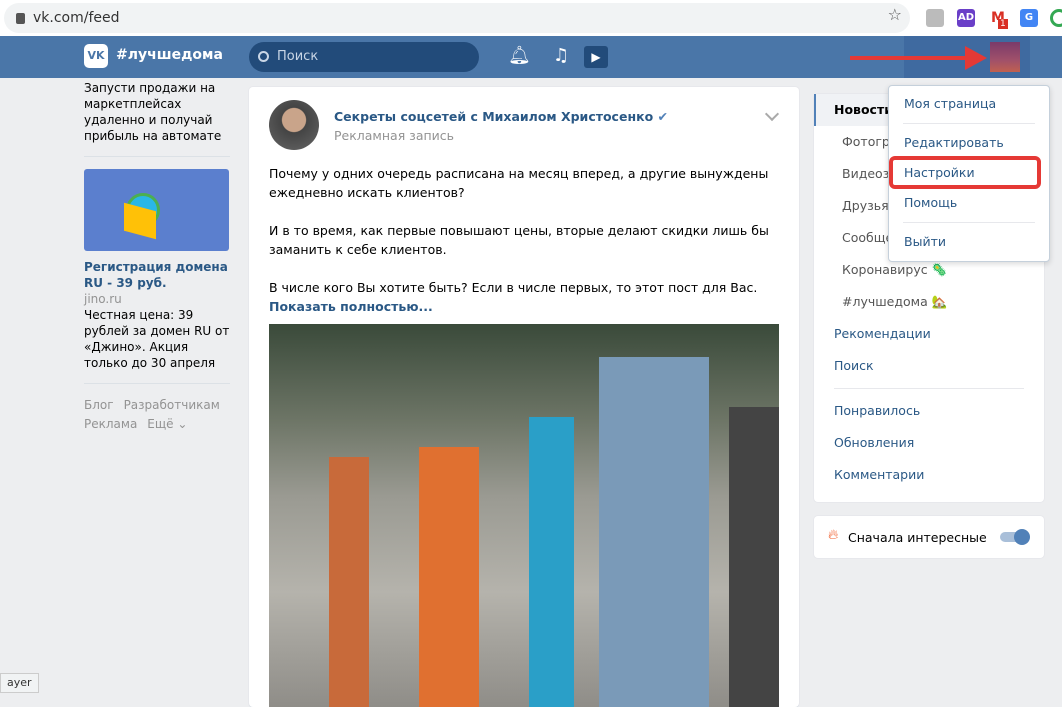  I want to click on url-text: vk.com/feed, so click(76, 18).